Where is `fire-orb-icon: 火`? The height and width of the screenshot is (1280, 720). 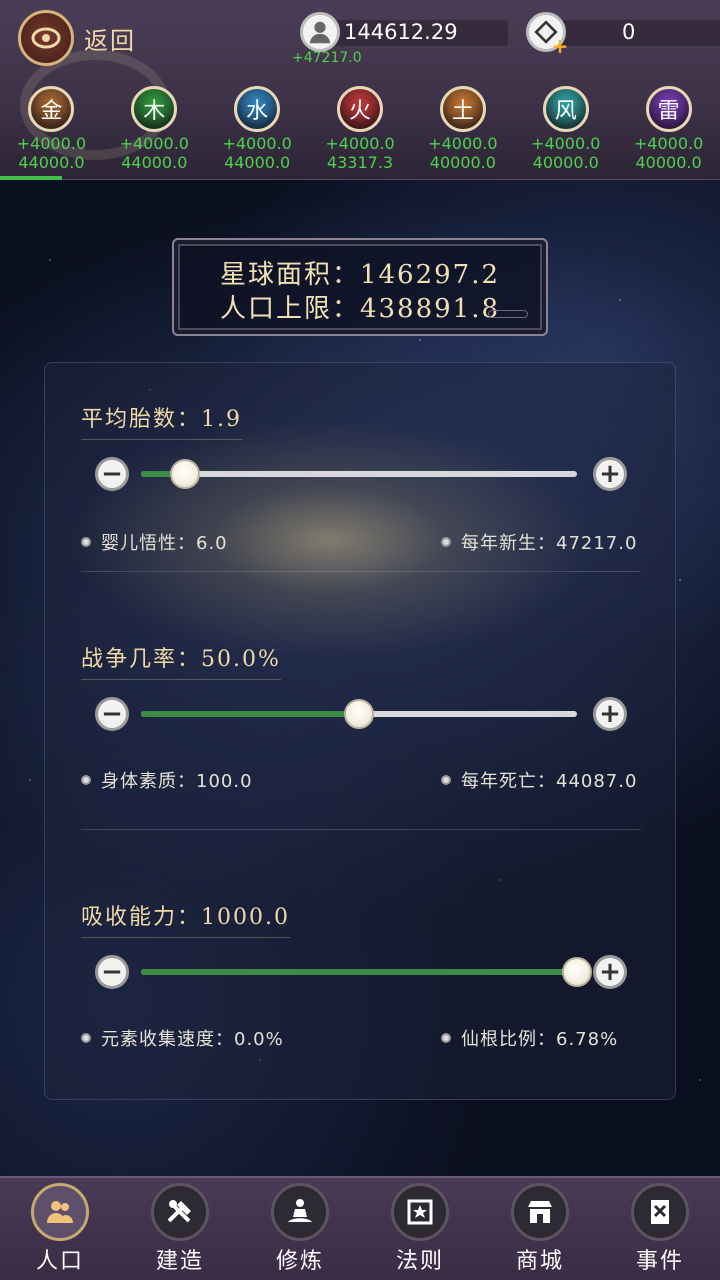 fire-orb-icon: 火 is located at coordinates (360, 109).